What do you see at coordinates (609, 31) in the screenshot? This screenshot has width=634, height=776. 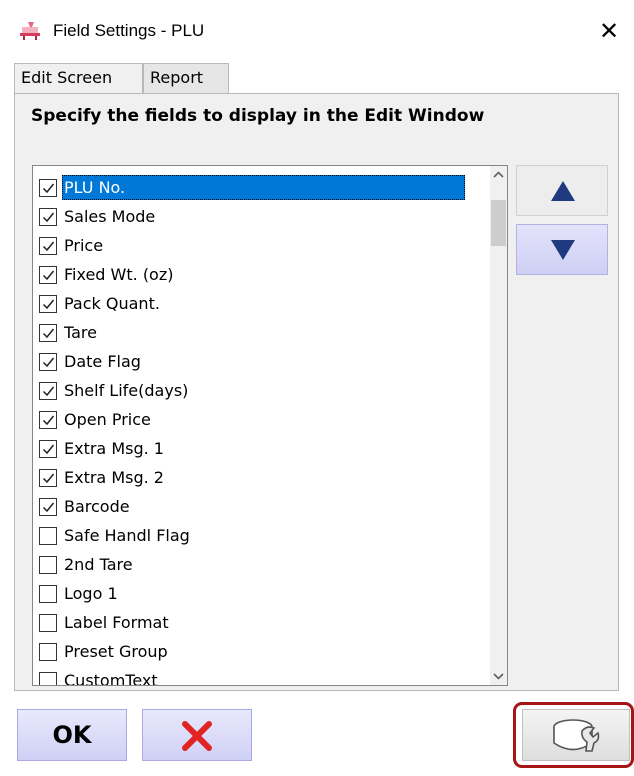 I see `close-button: ✕` at bounding box center [609, 31].